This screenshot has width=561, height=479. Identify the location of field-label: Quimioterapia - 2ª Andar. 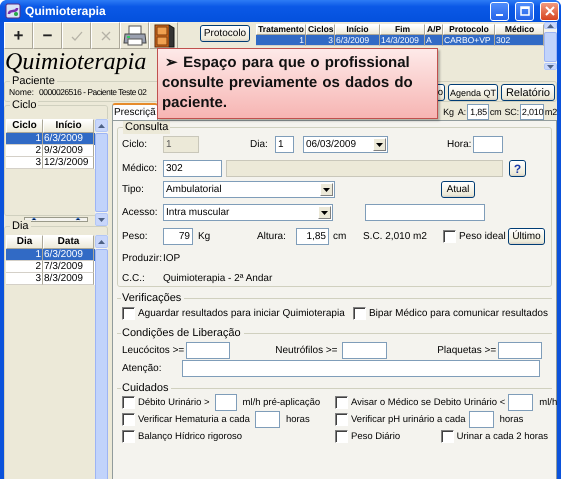
(218, 278).